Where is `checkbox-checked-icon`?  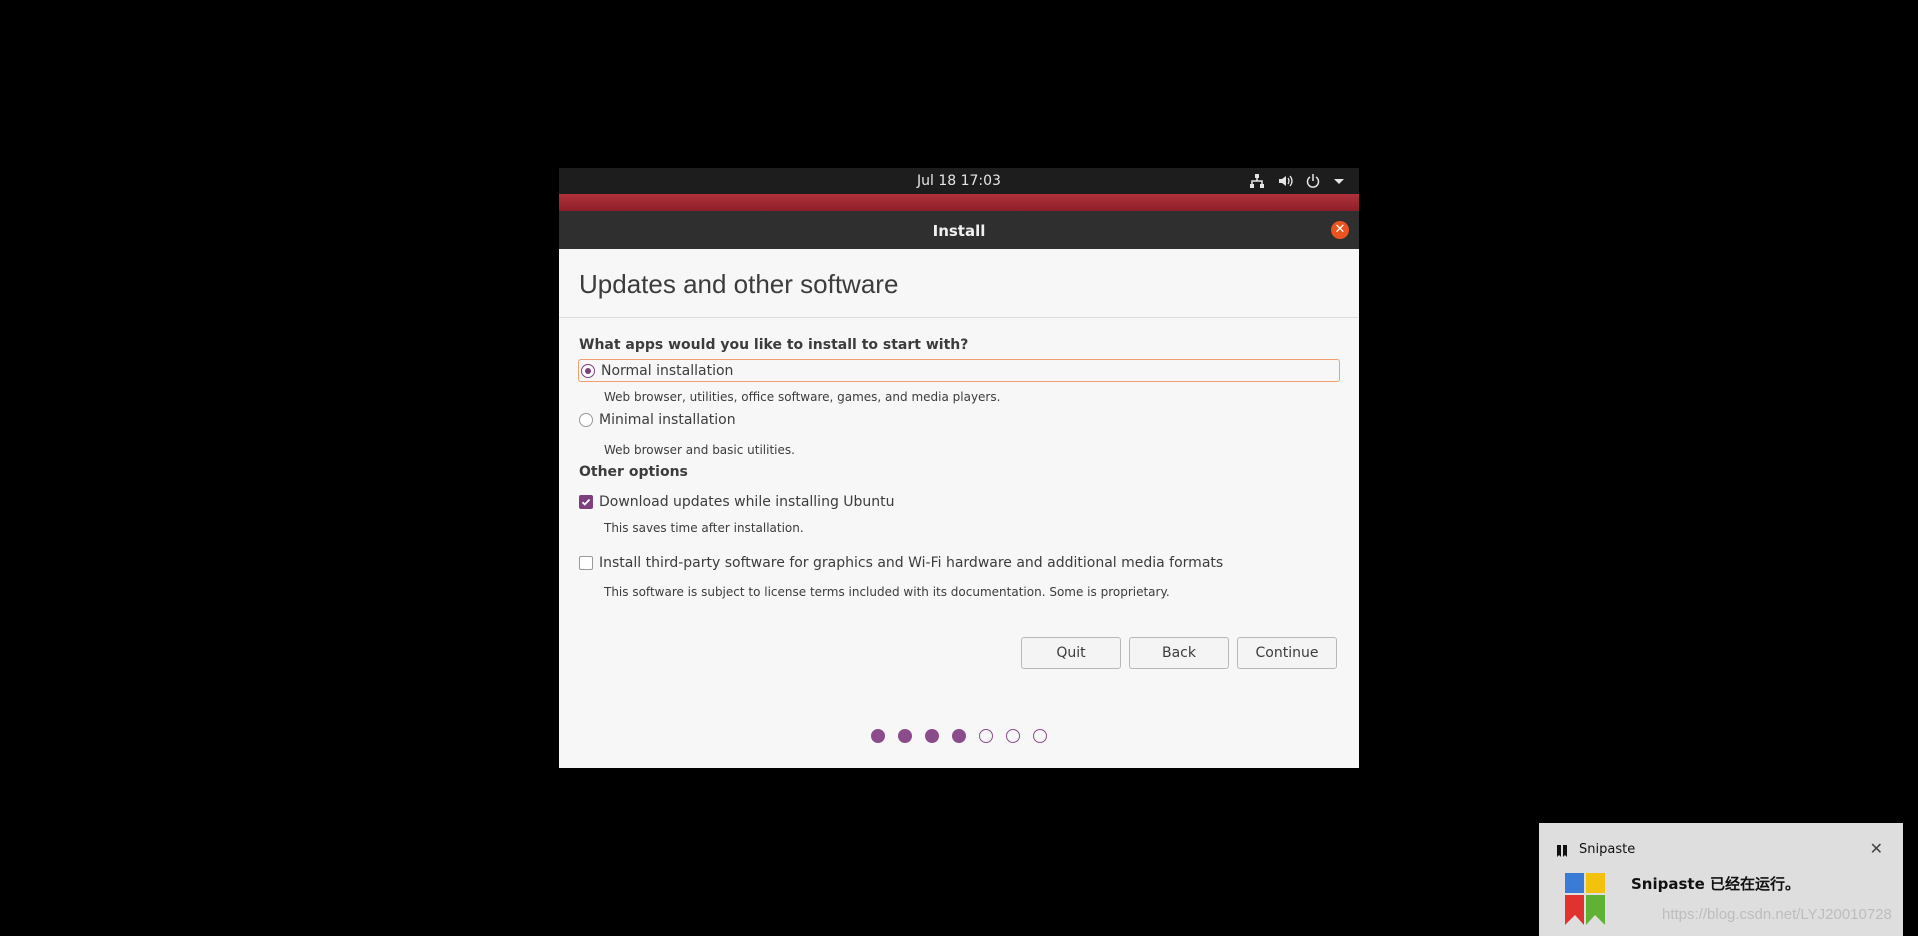 checkbox-checked-icon is located at coordinates (586, 502).